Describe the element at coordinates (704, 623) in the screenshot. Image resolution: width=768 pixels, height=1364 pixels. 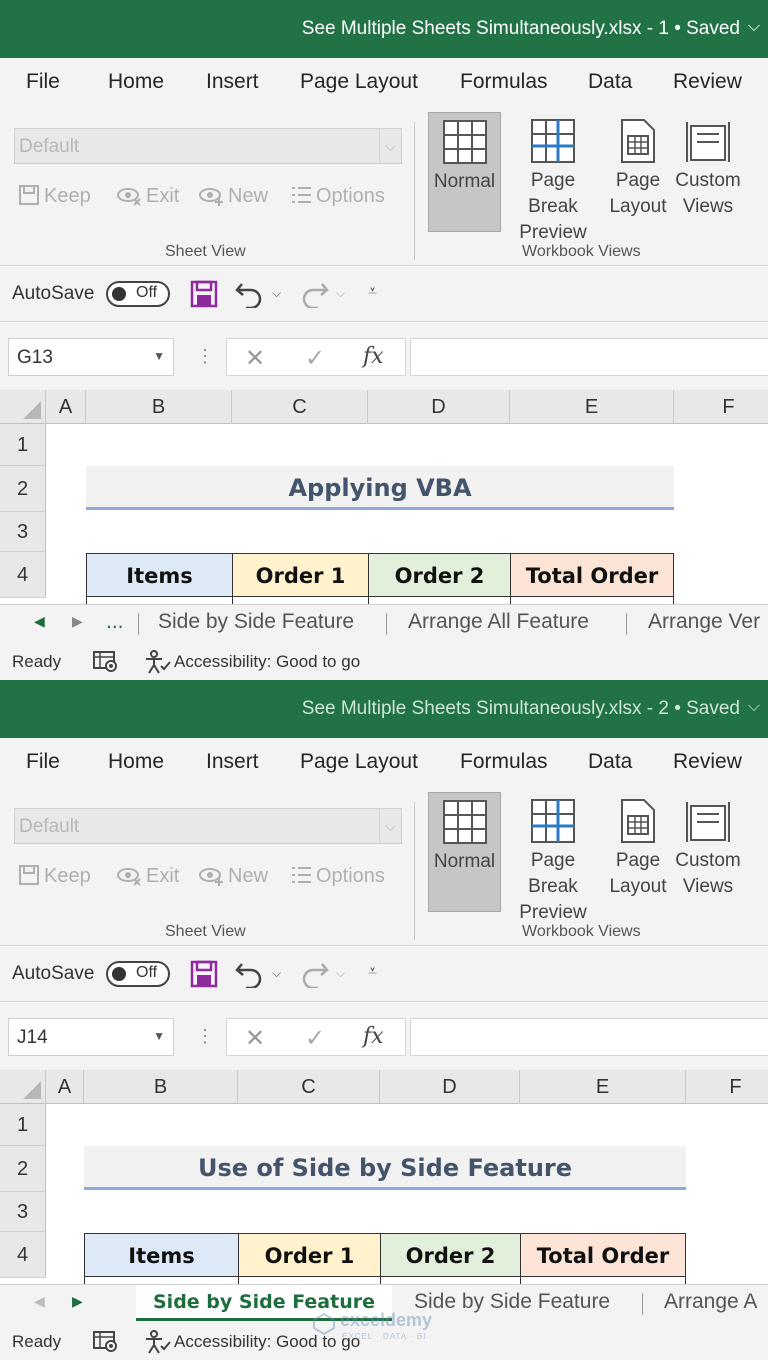
I see `tab-arrange-vertical: Arrange Ver` at that location.